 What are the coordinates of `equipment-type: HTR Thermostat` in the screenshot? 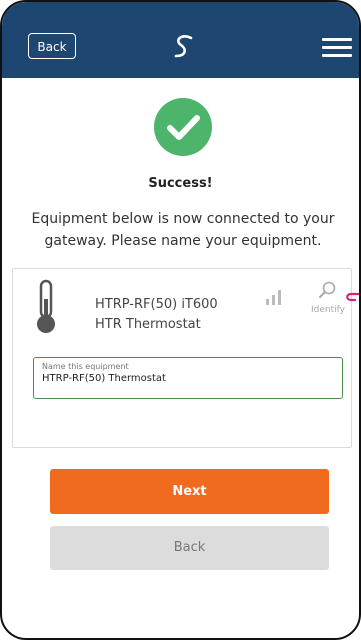 It's located at (148, 324).